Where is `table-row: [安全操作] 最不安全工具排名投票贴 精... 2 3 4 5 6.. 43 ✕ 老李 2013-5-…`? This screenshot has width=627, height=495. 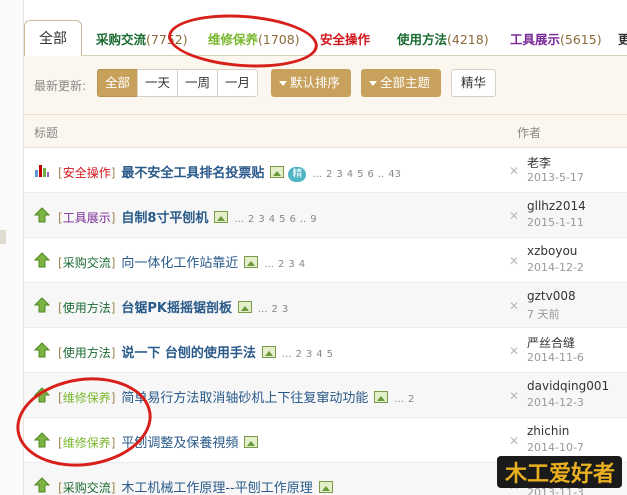 table-row: [安全操作] 最不安全工具排名投票贴 精... 2 3 4 5 6.. 43 ✕ 老李 2013-5-… is located at coordinates (325, 170).